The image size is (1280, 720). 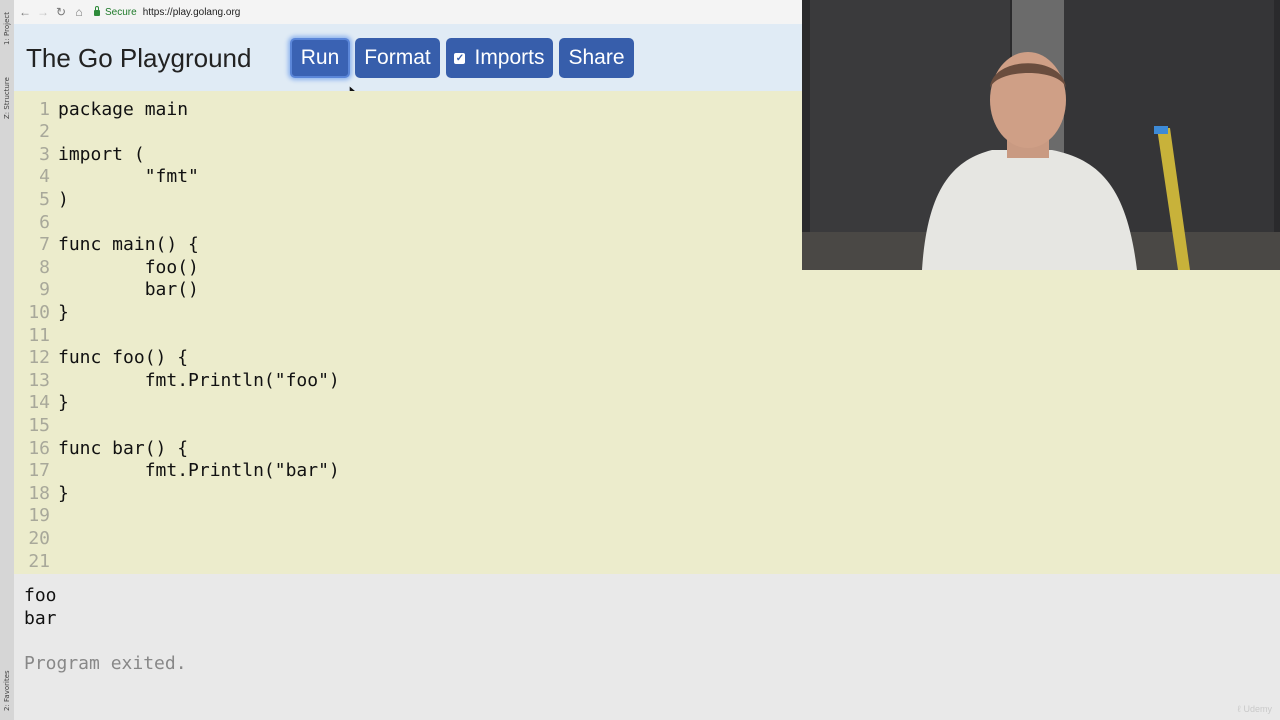 I want to click on code-line: 21, so click(x=36, y=561).